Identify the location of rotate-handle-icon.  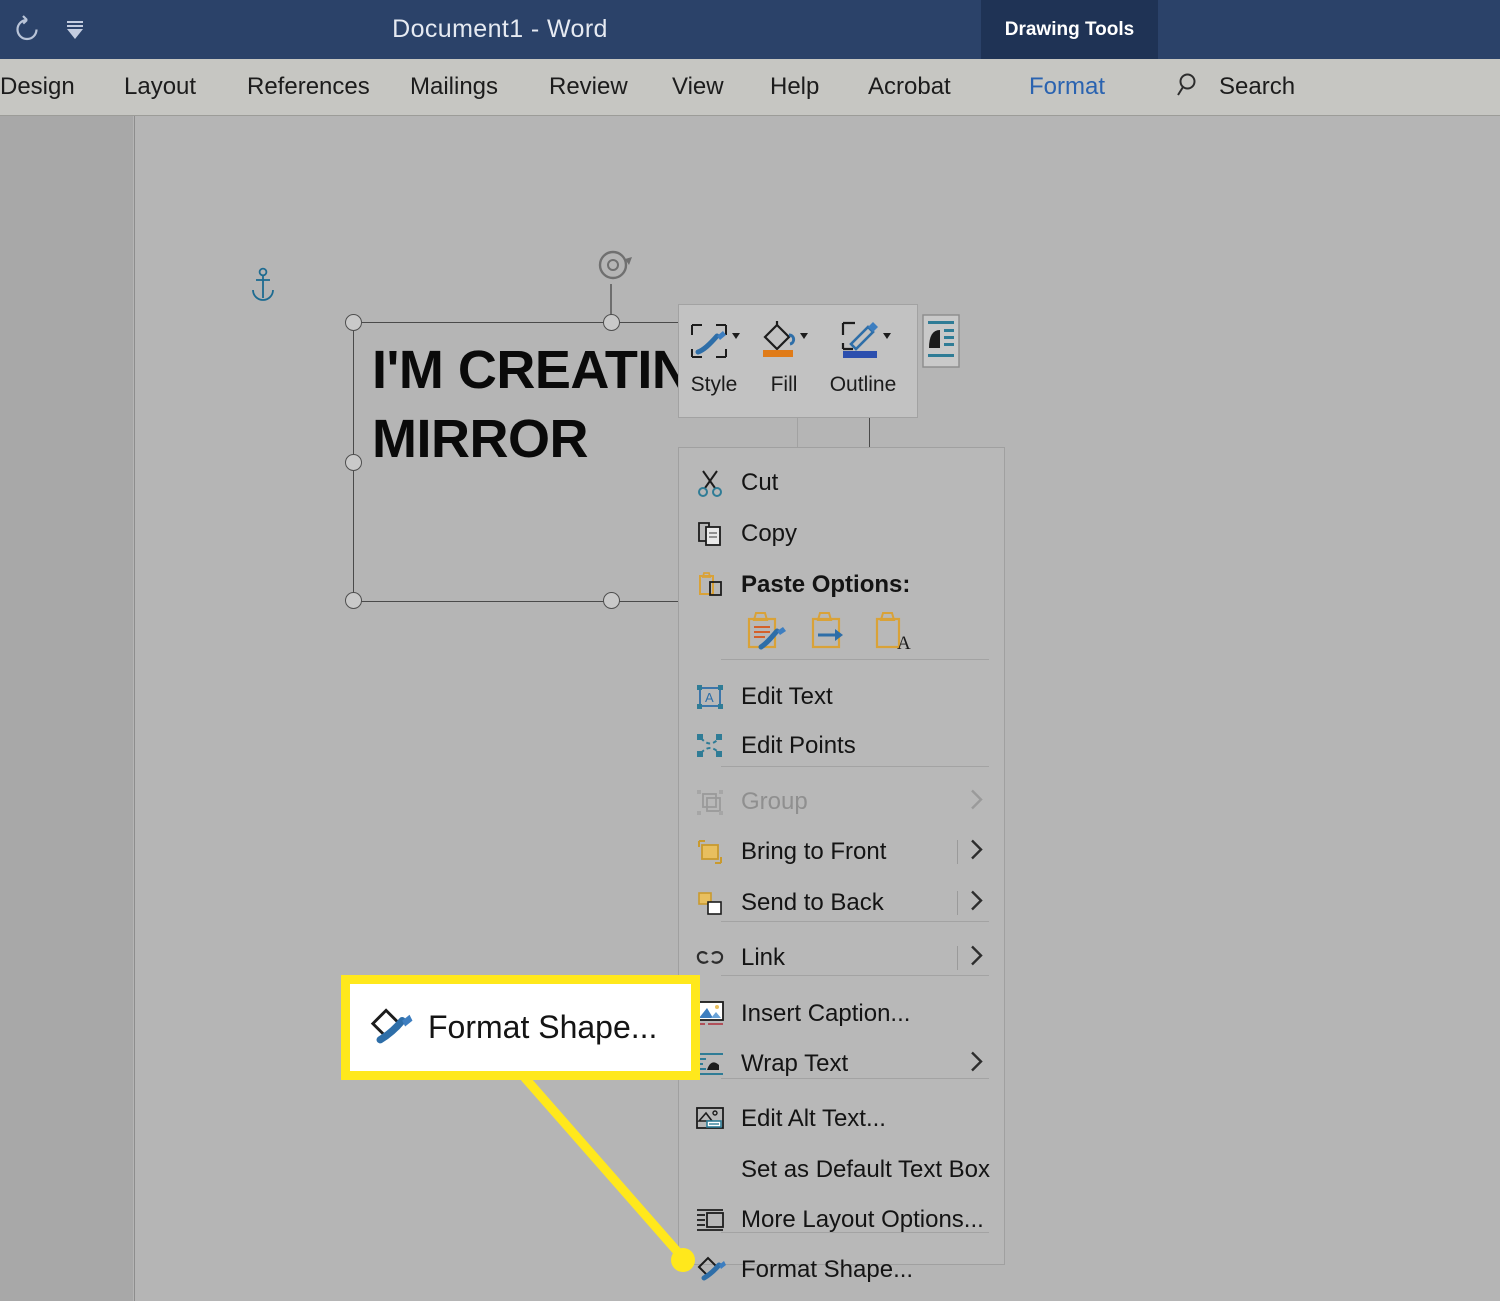
(614, 266).